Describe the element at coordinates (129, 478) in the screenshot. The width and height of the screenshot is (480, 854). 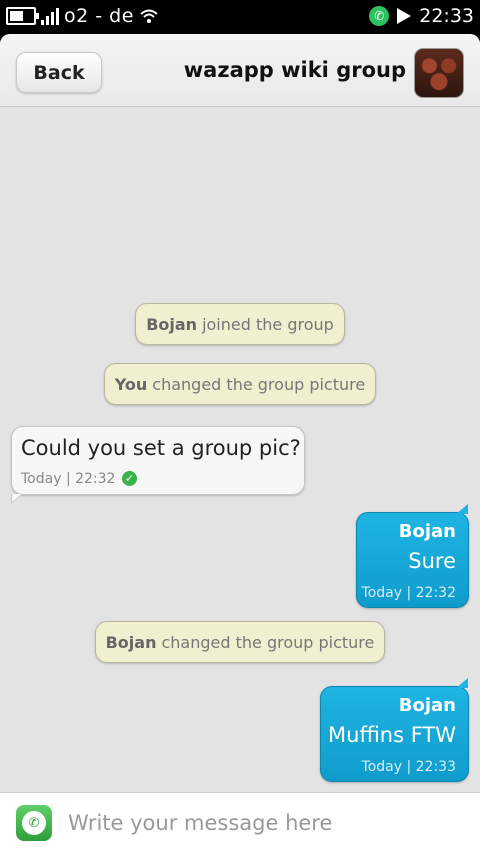
I see `delivered-check-icon: ✓` at that location.